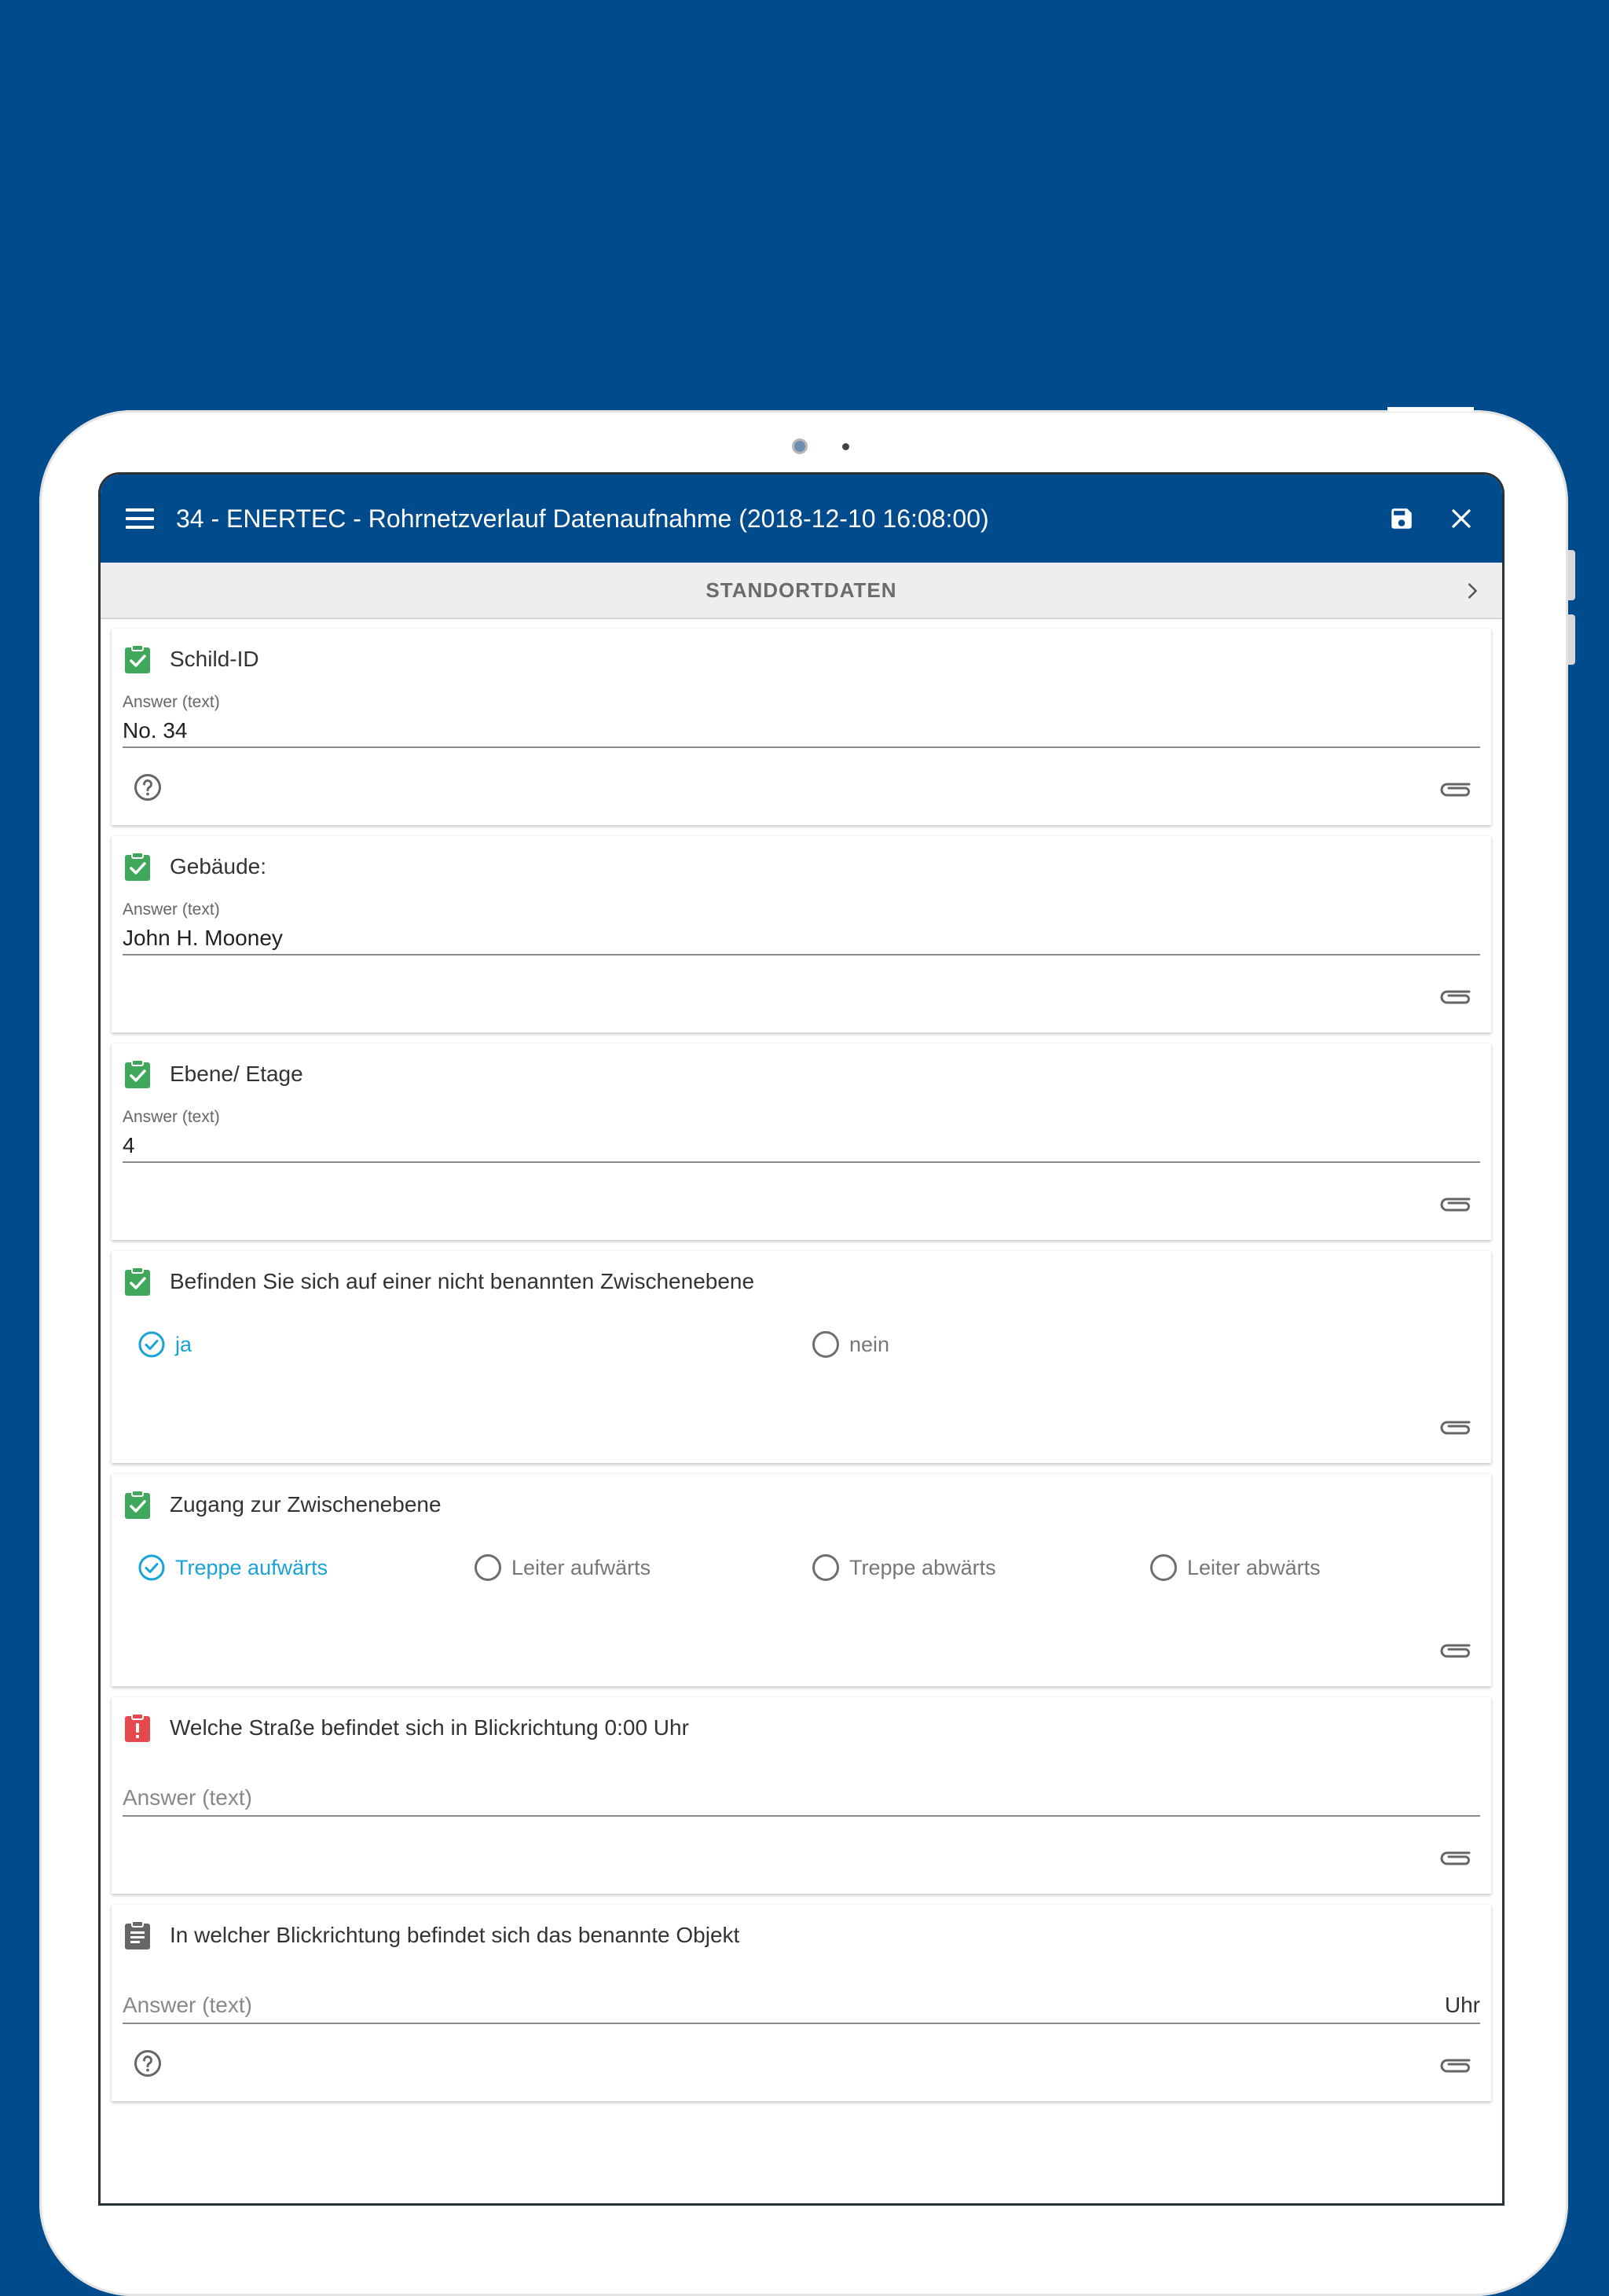  I want to click on question-label: Zugang zur Zwischenebene, so click(306, 1504).